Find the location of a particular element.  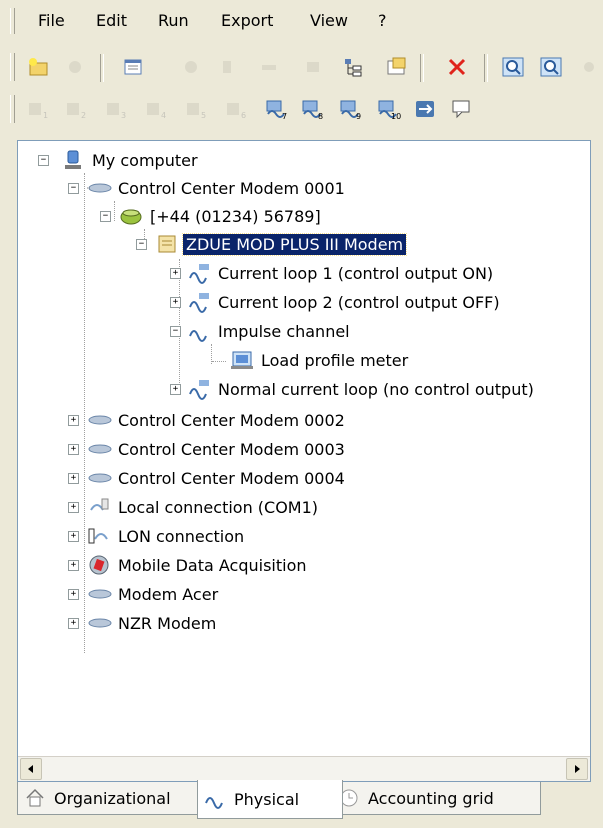

view-tabs: Organizational Physical Accounting grid is located at coordinates (303, 804).